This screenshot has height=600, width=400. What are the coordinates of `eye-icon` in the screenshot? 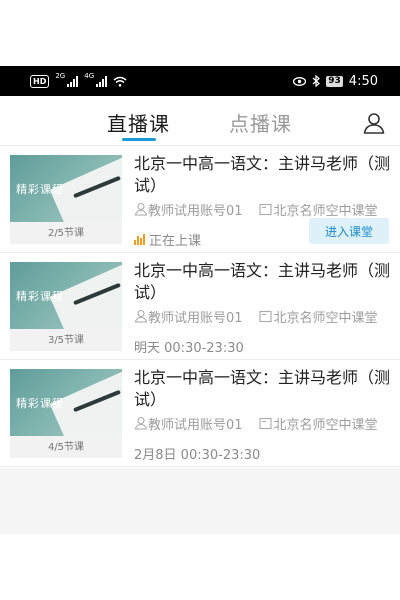 It's located at (300, 81).